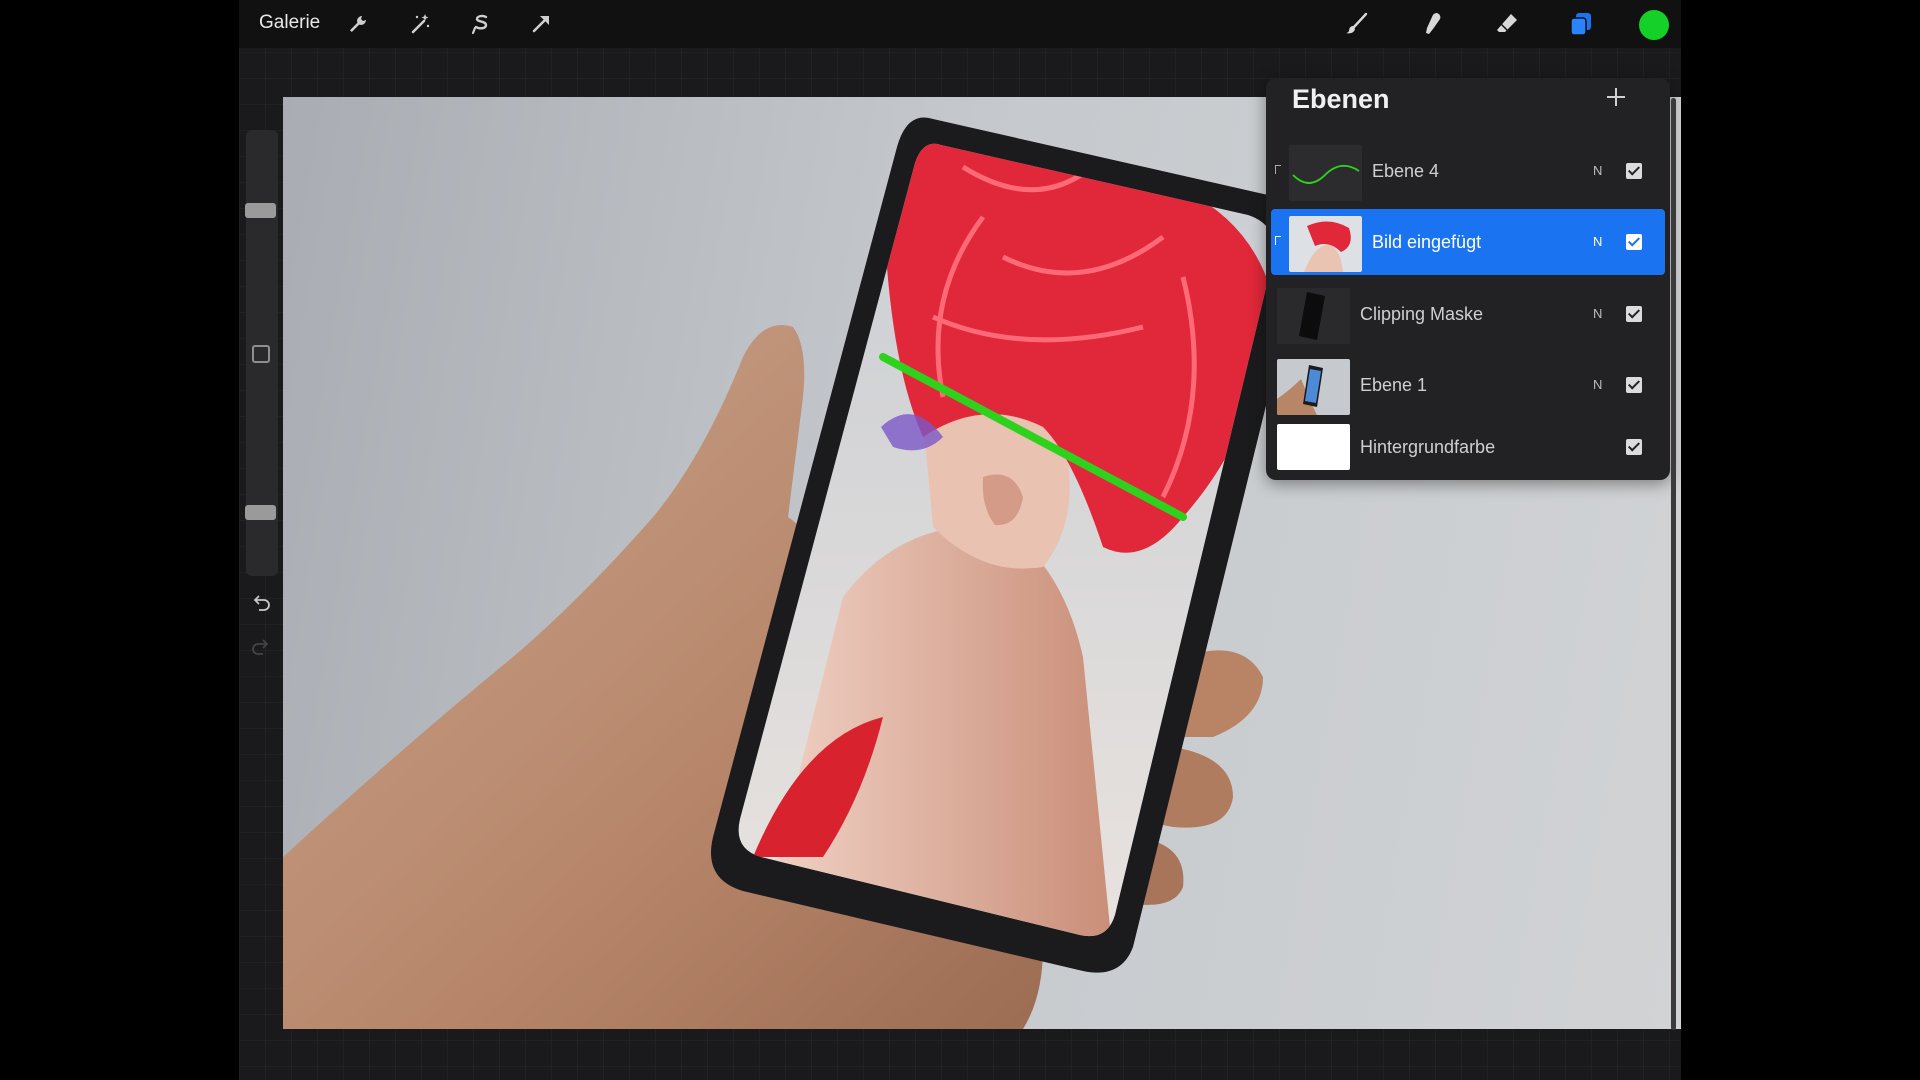 This screenshot has height=1080, width=1920. Describe the element at coordinates (289, 23) in the screenshot. I see `gallery-button: Galerie` at that location.